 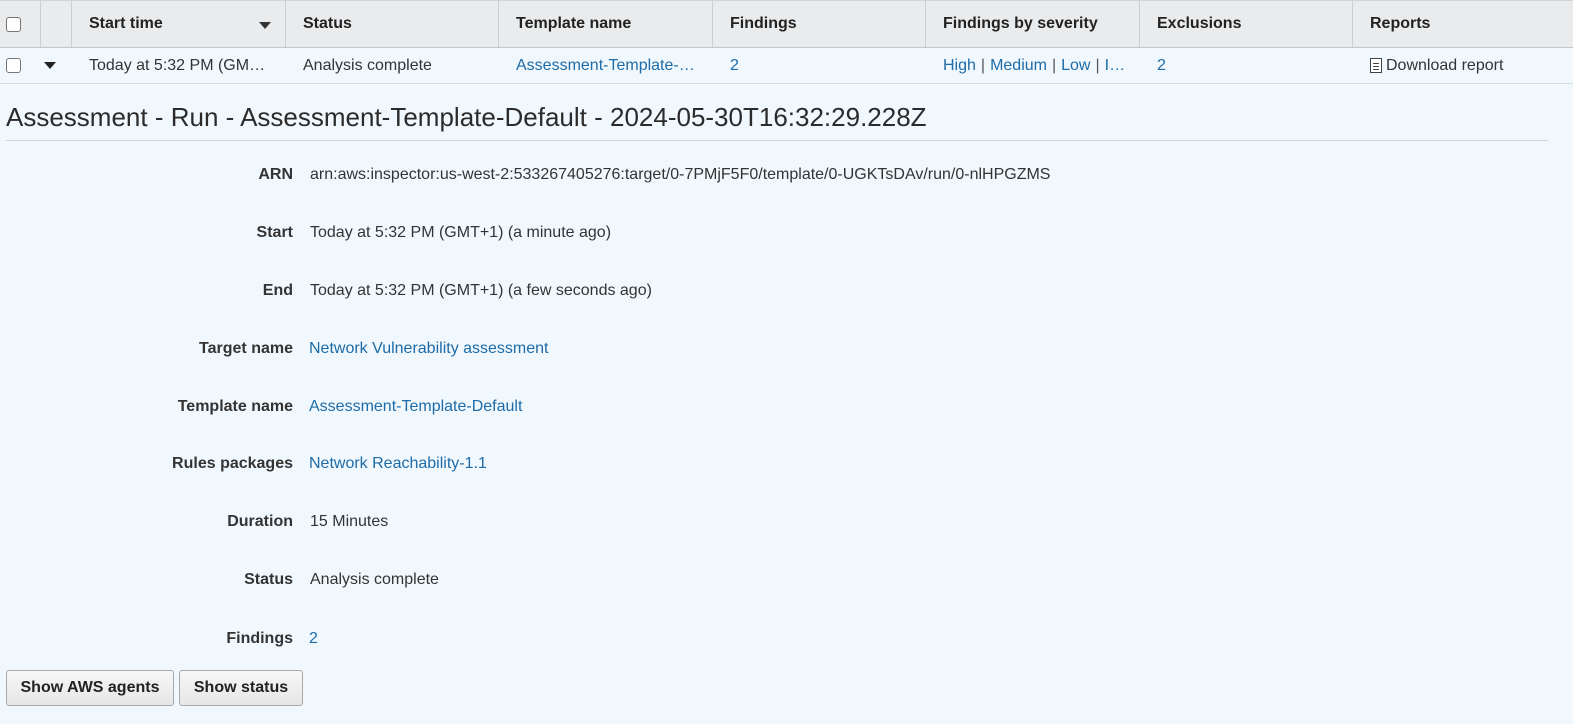 What do you see at coordinates (819, 65) in the screenshot?
I see `row-findings-cell: 2` at bounding box center [819, 65].